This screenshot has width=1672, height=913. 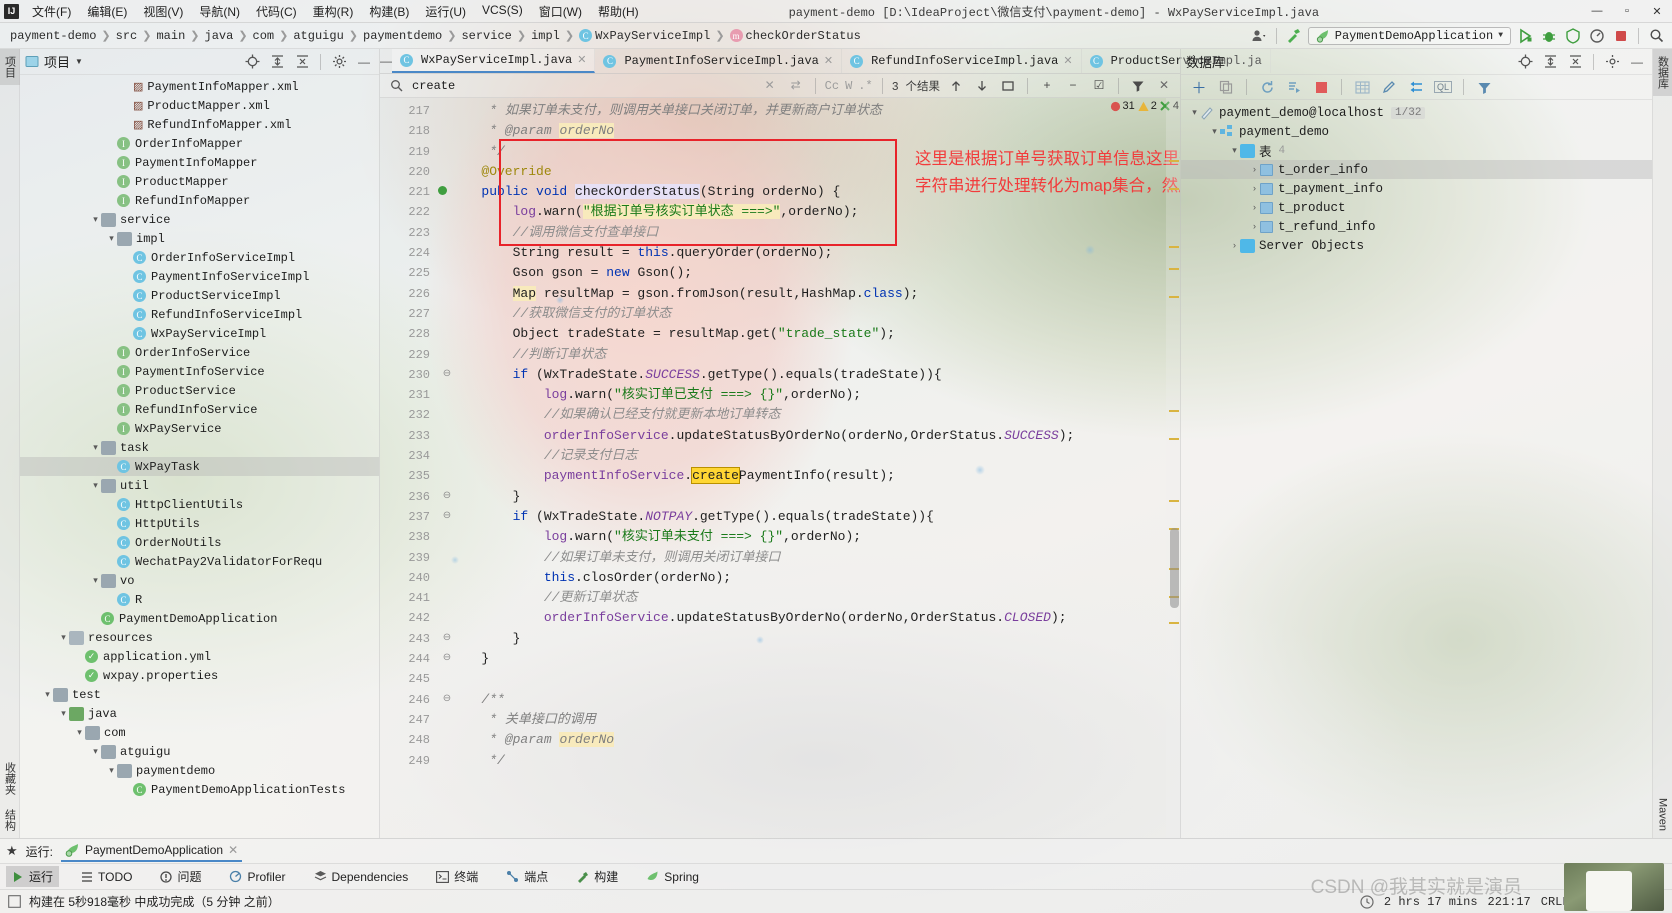 I want to click on code-line: }, so click(x=812, y=639).